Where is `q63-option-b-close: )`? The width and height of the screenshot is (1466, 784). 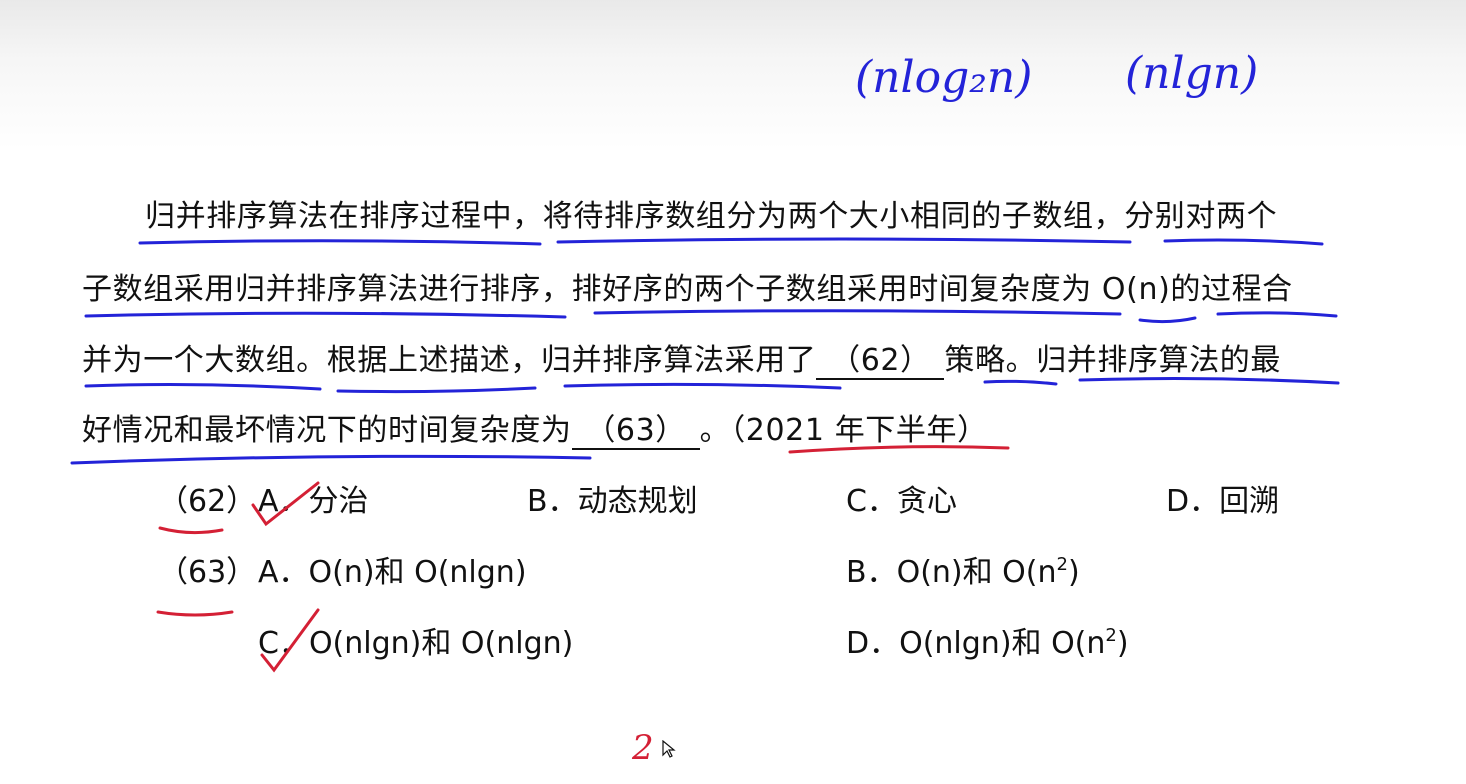
q63-option-b-close: ) is located at coordinates (1073, 572).